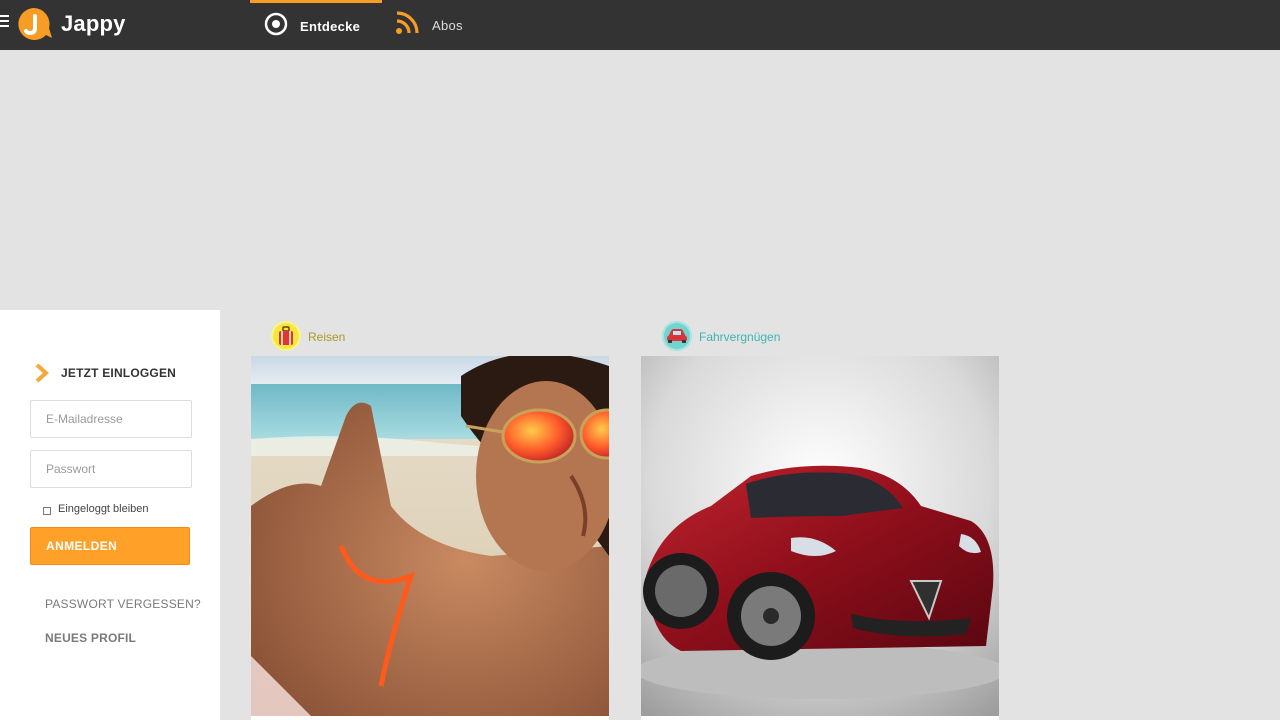 The width and height of the screenshot is (1280, 720). Describe the element at coordinates (330, 26) in the screenshot. I see `tab-entdecke-label: Entdecke` at that location.